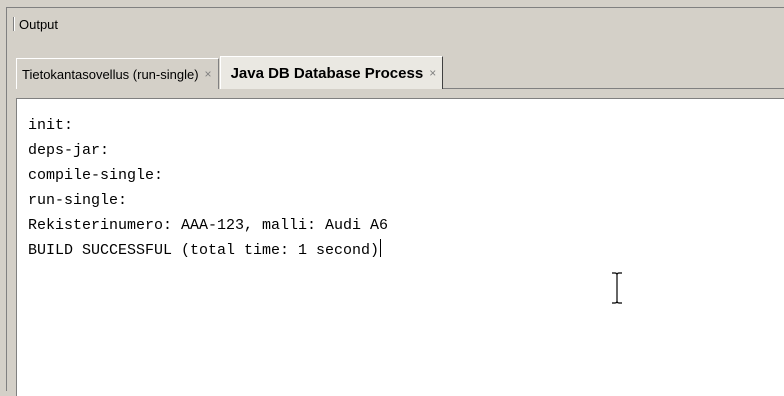 The height and width of the screenshot is (396, 784). Describe the element at coordinates (69, 150) in the screenshot. I see `output-line: deps-jar:` at that location.